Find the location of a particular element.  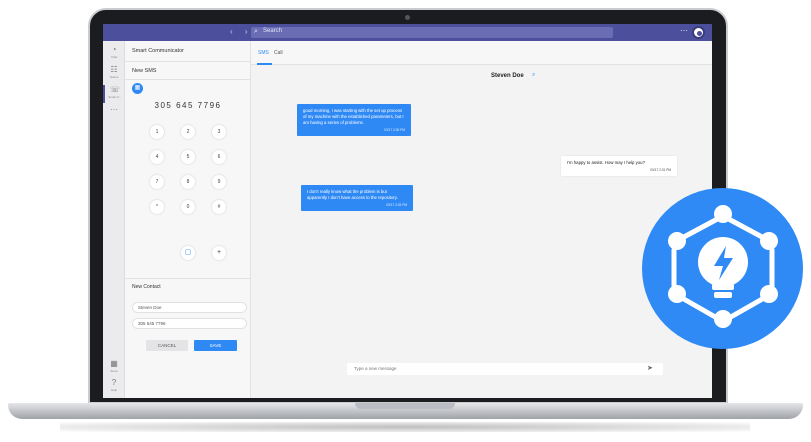

top-bar: ‹ › ⌕ Search ··· is located at coordinates (407, 32).